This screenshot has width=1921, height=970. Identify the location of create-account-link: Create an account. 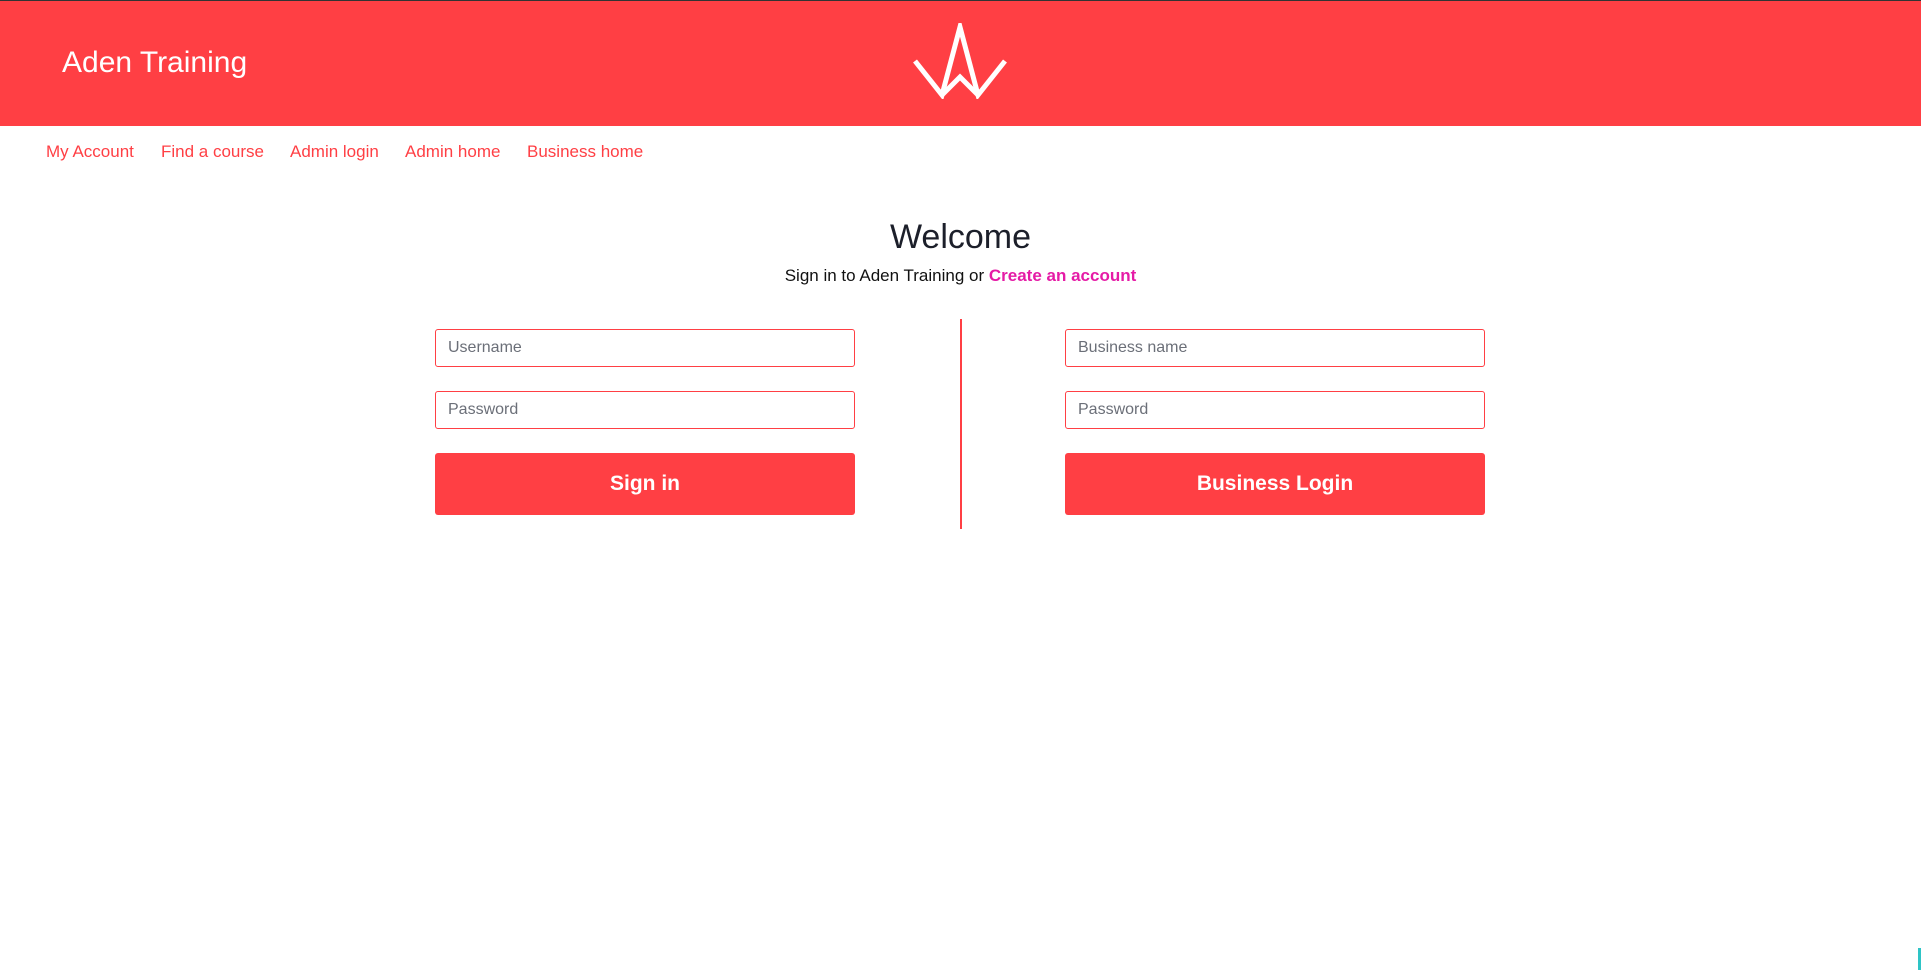
(1062, 275).